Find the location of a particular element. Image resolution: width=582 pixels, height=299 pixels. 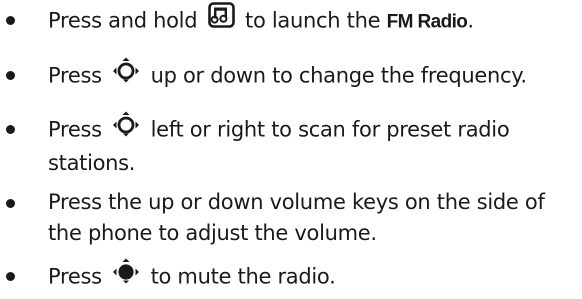

text-segment: to mute the radio. is located at coordinates (243, 276).